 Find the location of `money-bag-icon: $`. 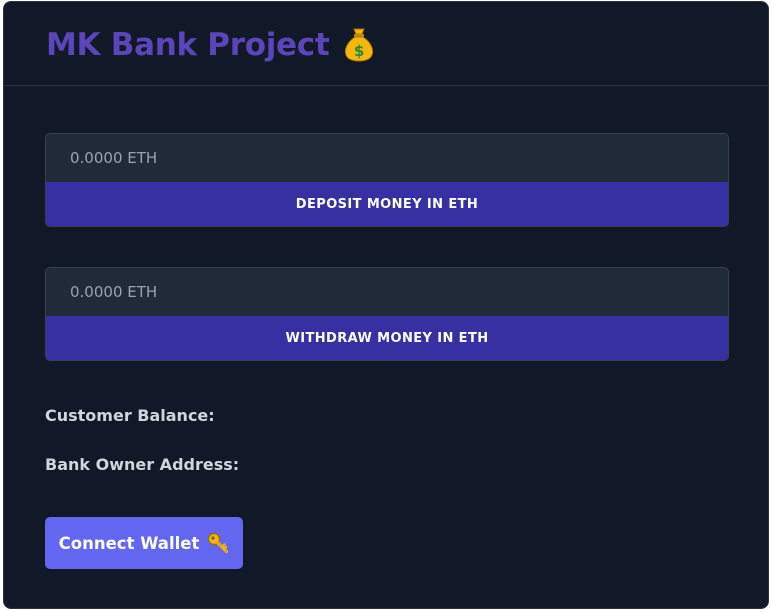

money-bag-icon: $ is located at coordinates (359, 44).